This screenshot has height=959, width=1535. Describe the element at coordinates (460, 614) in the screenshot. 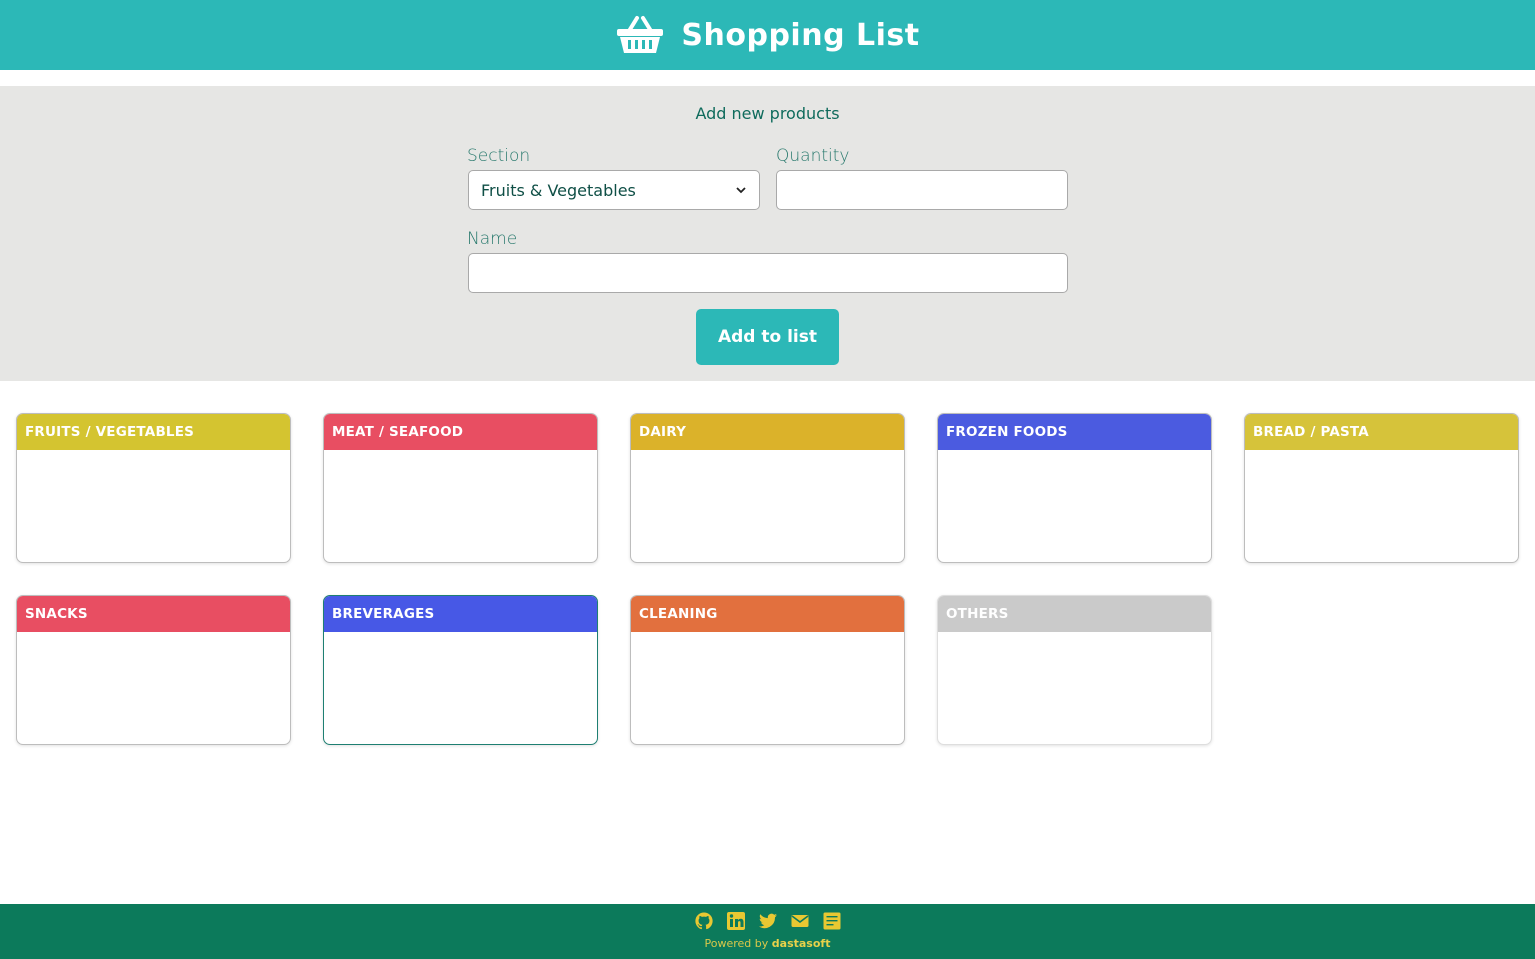

I see `section-card-header: BREVERAGES` at that location.